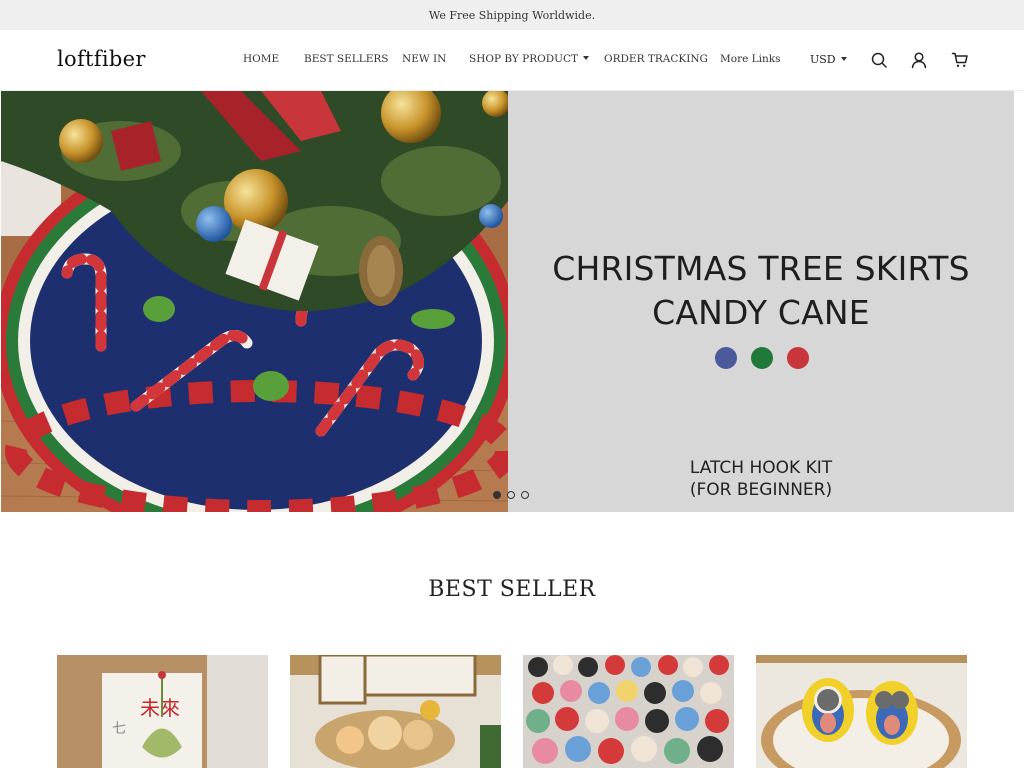 This screenshot has height=768, width=1024. What do you see at coordinates (761, 312) in the screenshot?
I see `hero-title-line2: CANDY CANE` at bounding box center [761, 312].